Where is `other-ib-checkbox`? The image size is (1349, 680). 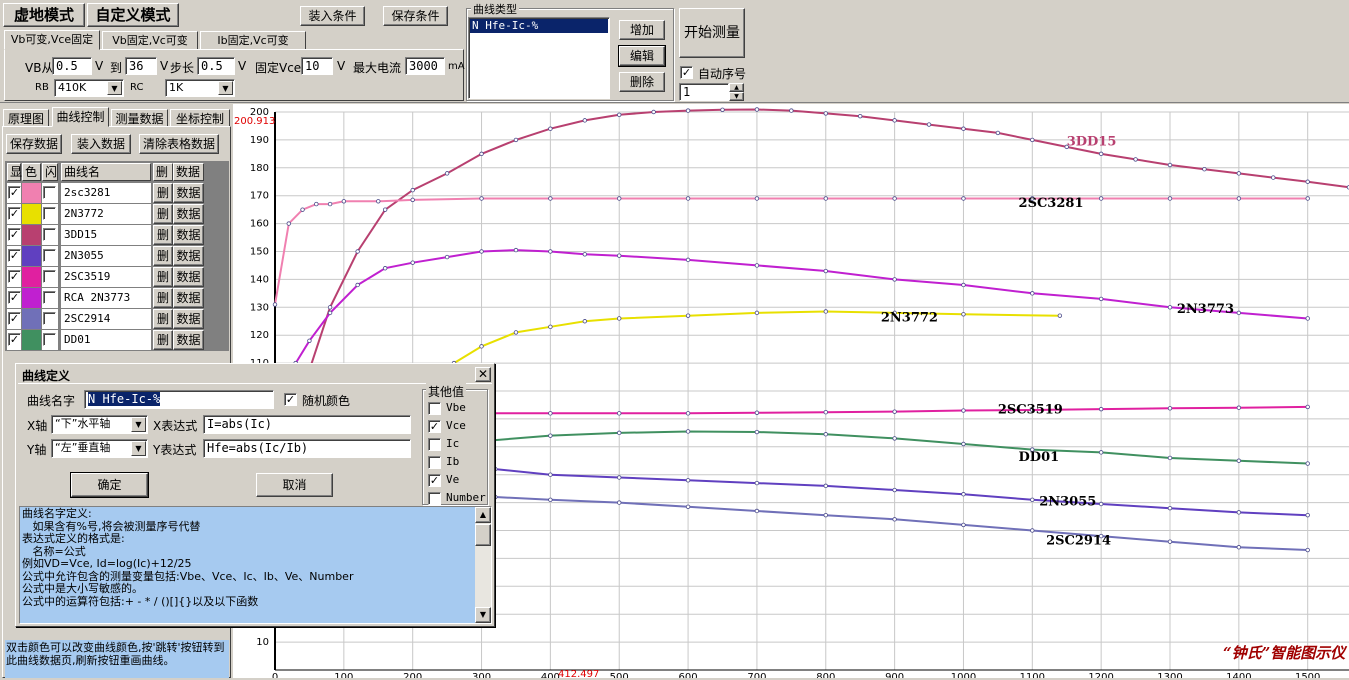 other-ib-checkbox is located at coordinates (434, 462).